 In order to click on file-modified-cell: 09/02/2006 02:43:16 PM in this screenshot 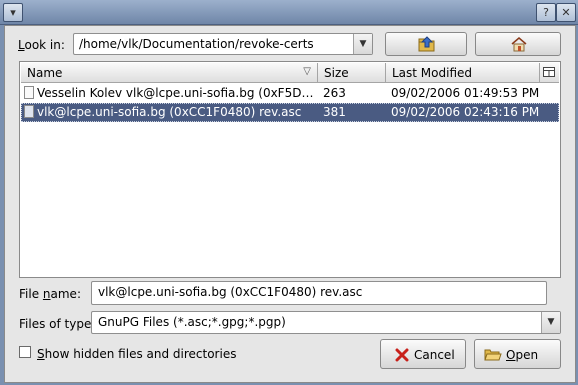, I will do `click(465, 112)`.